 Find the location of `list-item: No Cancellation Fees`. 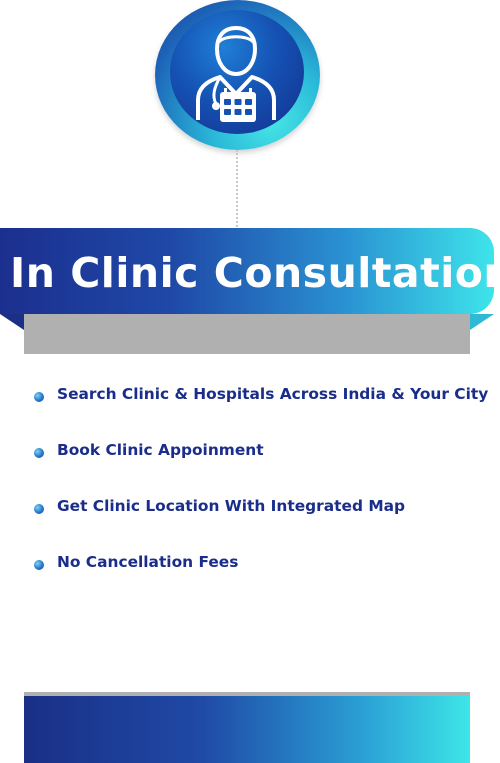

list-item: No Cancellation Fees is located at coordinates (260, 576).